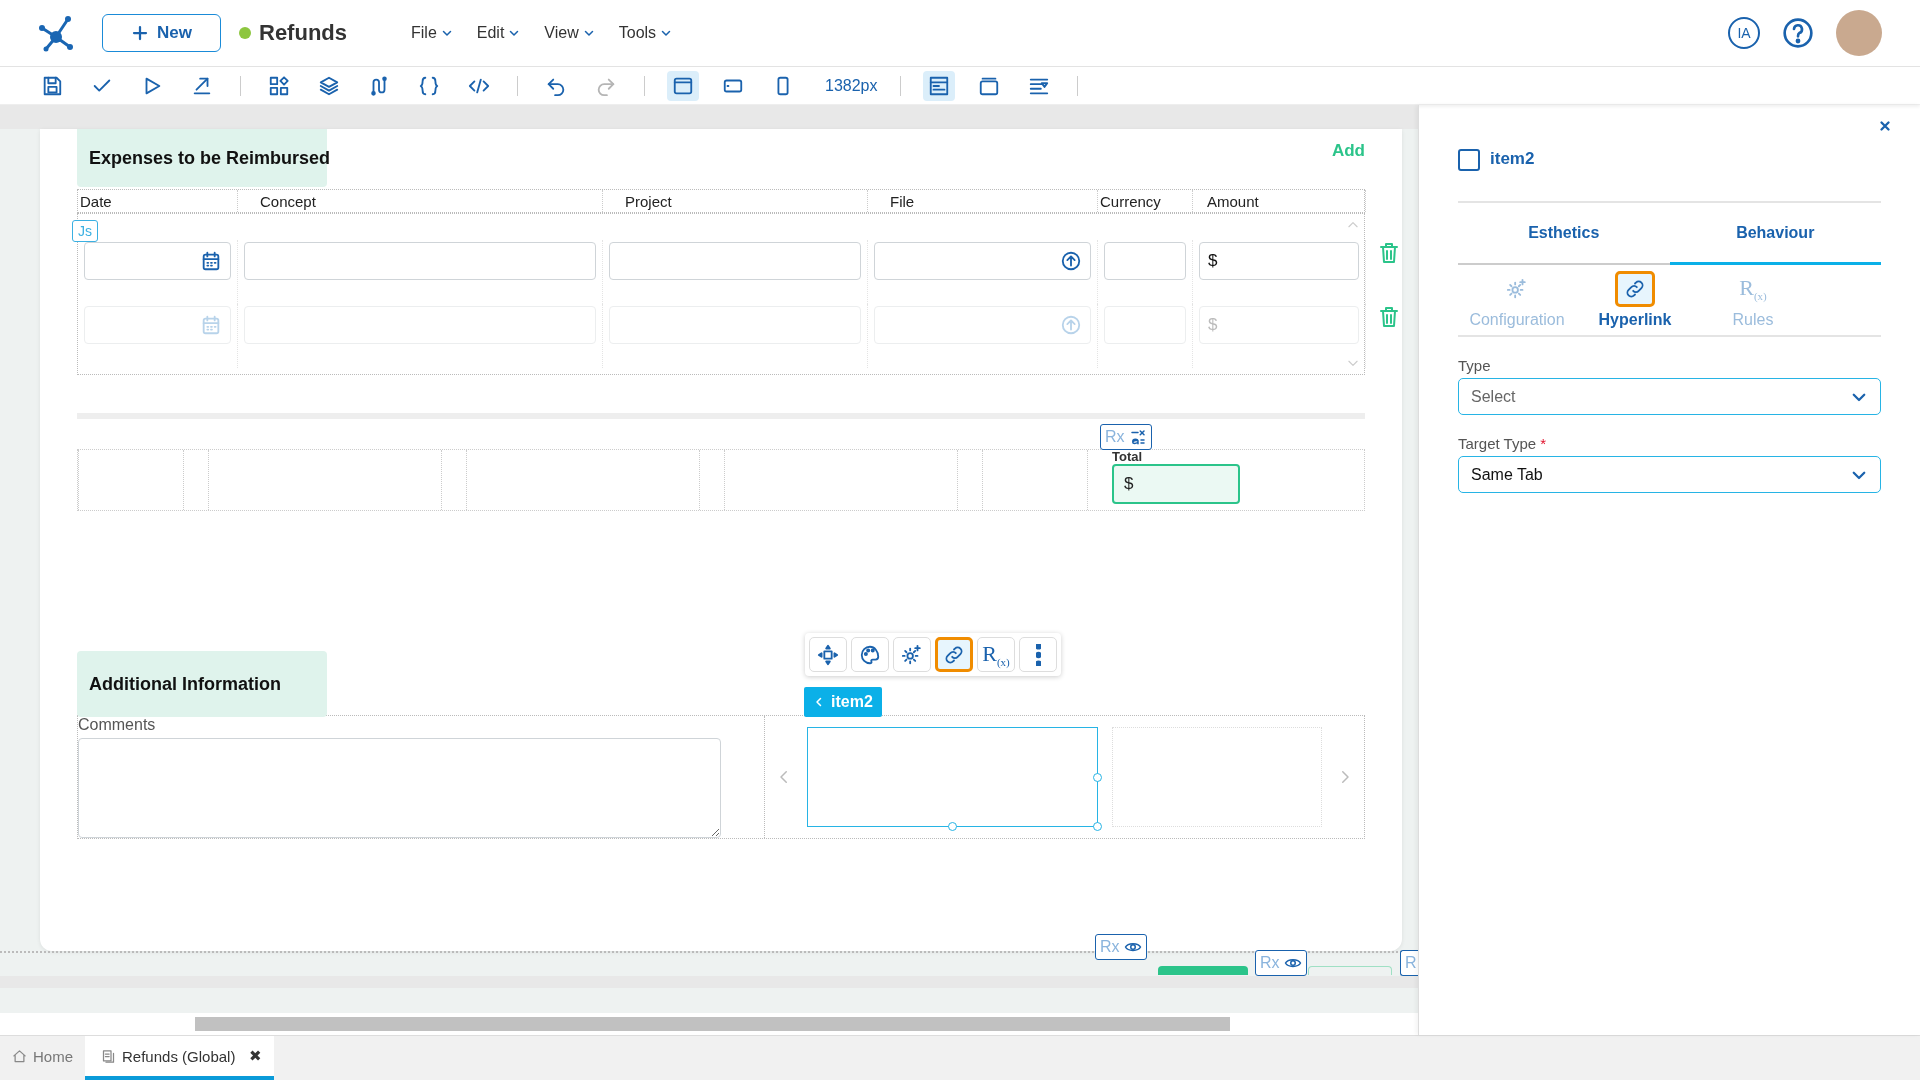 The image size is (1920, 1080). I want to click on item-checkbox-icon, so click(1469, 160).